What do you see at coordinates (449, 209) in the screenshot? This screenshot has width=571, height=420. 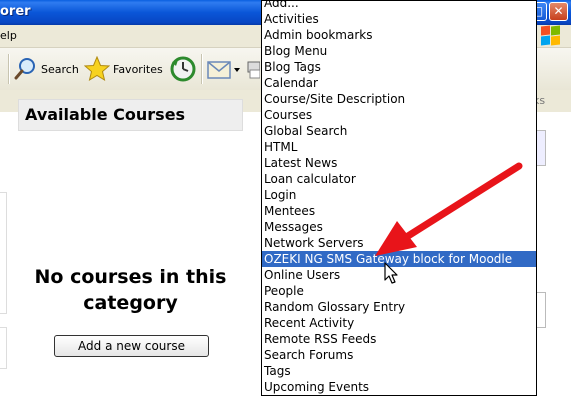 I see `annotation-arrow-icon` at bounding box center [449, 209].